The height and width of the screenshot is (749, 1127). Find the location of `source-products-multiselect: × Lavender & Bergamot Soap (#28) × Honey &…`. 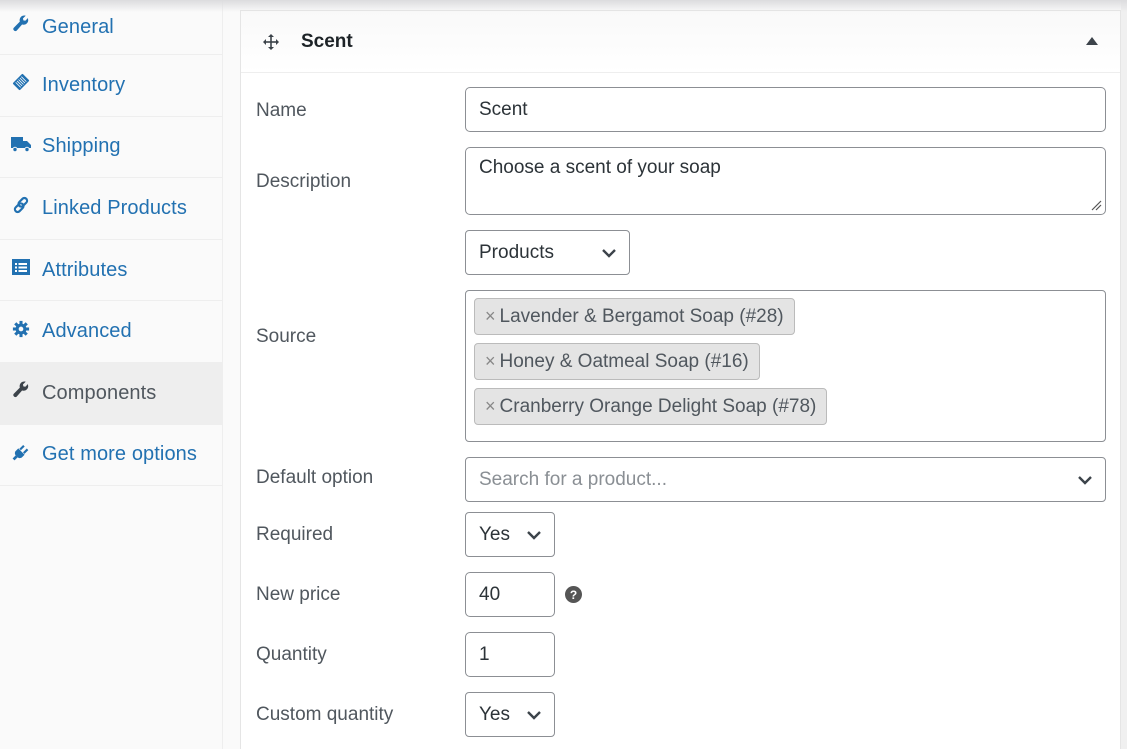

source-products-multiselect: × Lavender & Bergamot Soap (#28) × Honey &… is located at coordinates (785, 366).